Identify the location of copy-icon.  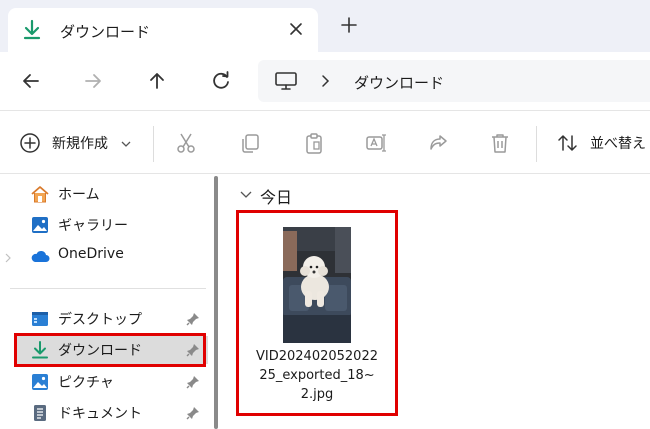
(250, 143).